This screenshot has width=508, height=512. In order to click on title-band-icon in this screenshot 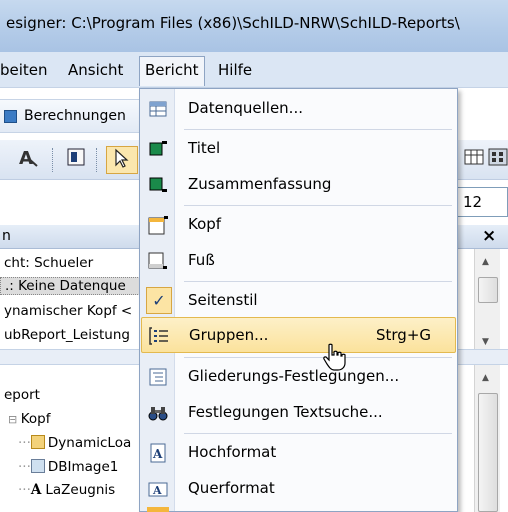, I will do `click(158, 149)`.